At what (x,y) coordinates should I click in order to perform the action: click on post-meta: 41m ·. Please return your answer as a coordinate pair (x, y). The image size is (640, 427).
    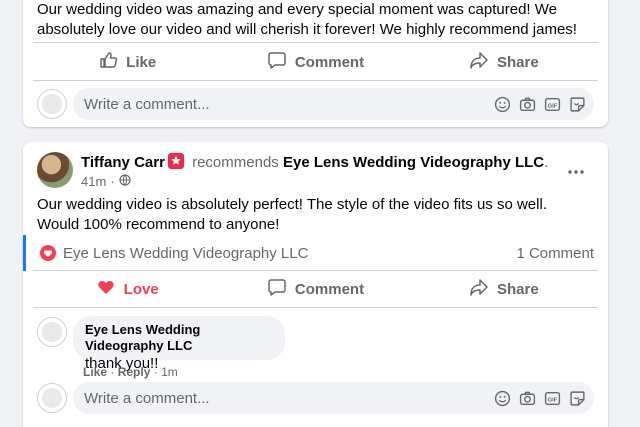
    Looking at the image, I should click on (106, 181).